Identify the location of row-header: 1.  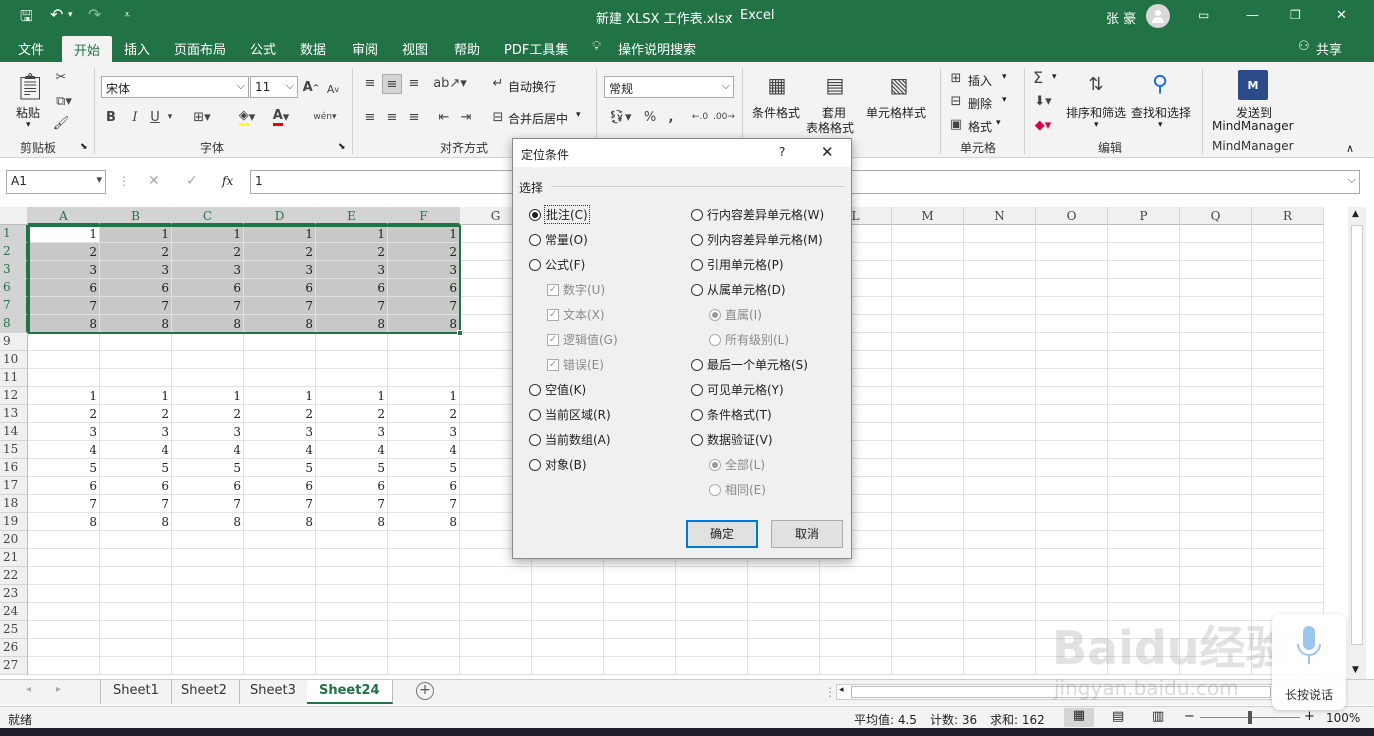
(14, 234).